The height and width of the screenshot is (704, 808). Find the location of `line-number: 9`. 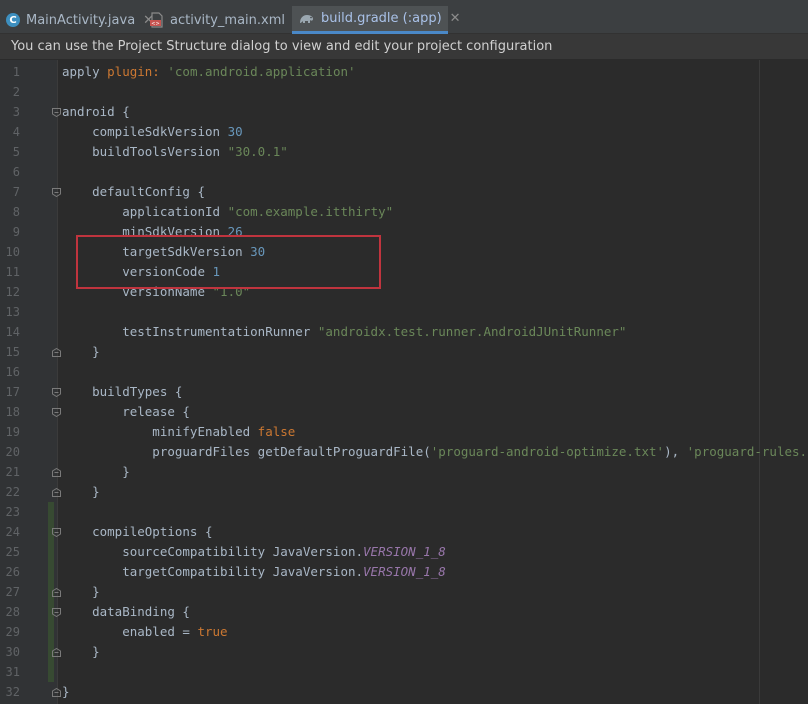

line-number: 9 is located at coordinates (16, 232).